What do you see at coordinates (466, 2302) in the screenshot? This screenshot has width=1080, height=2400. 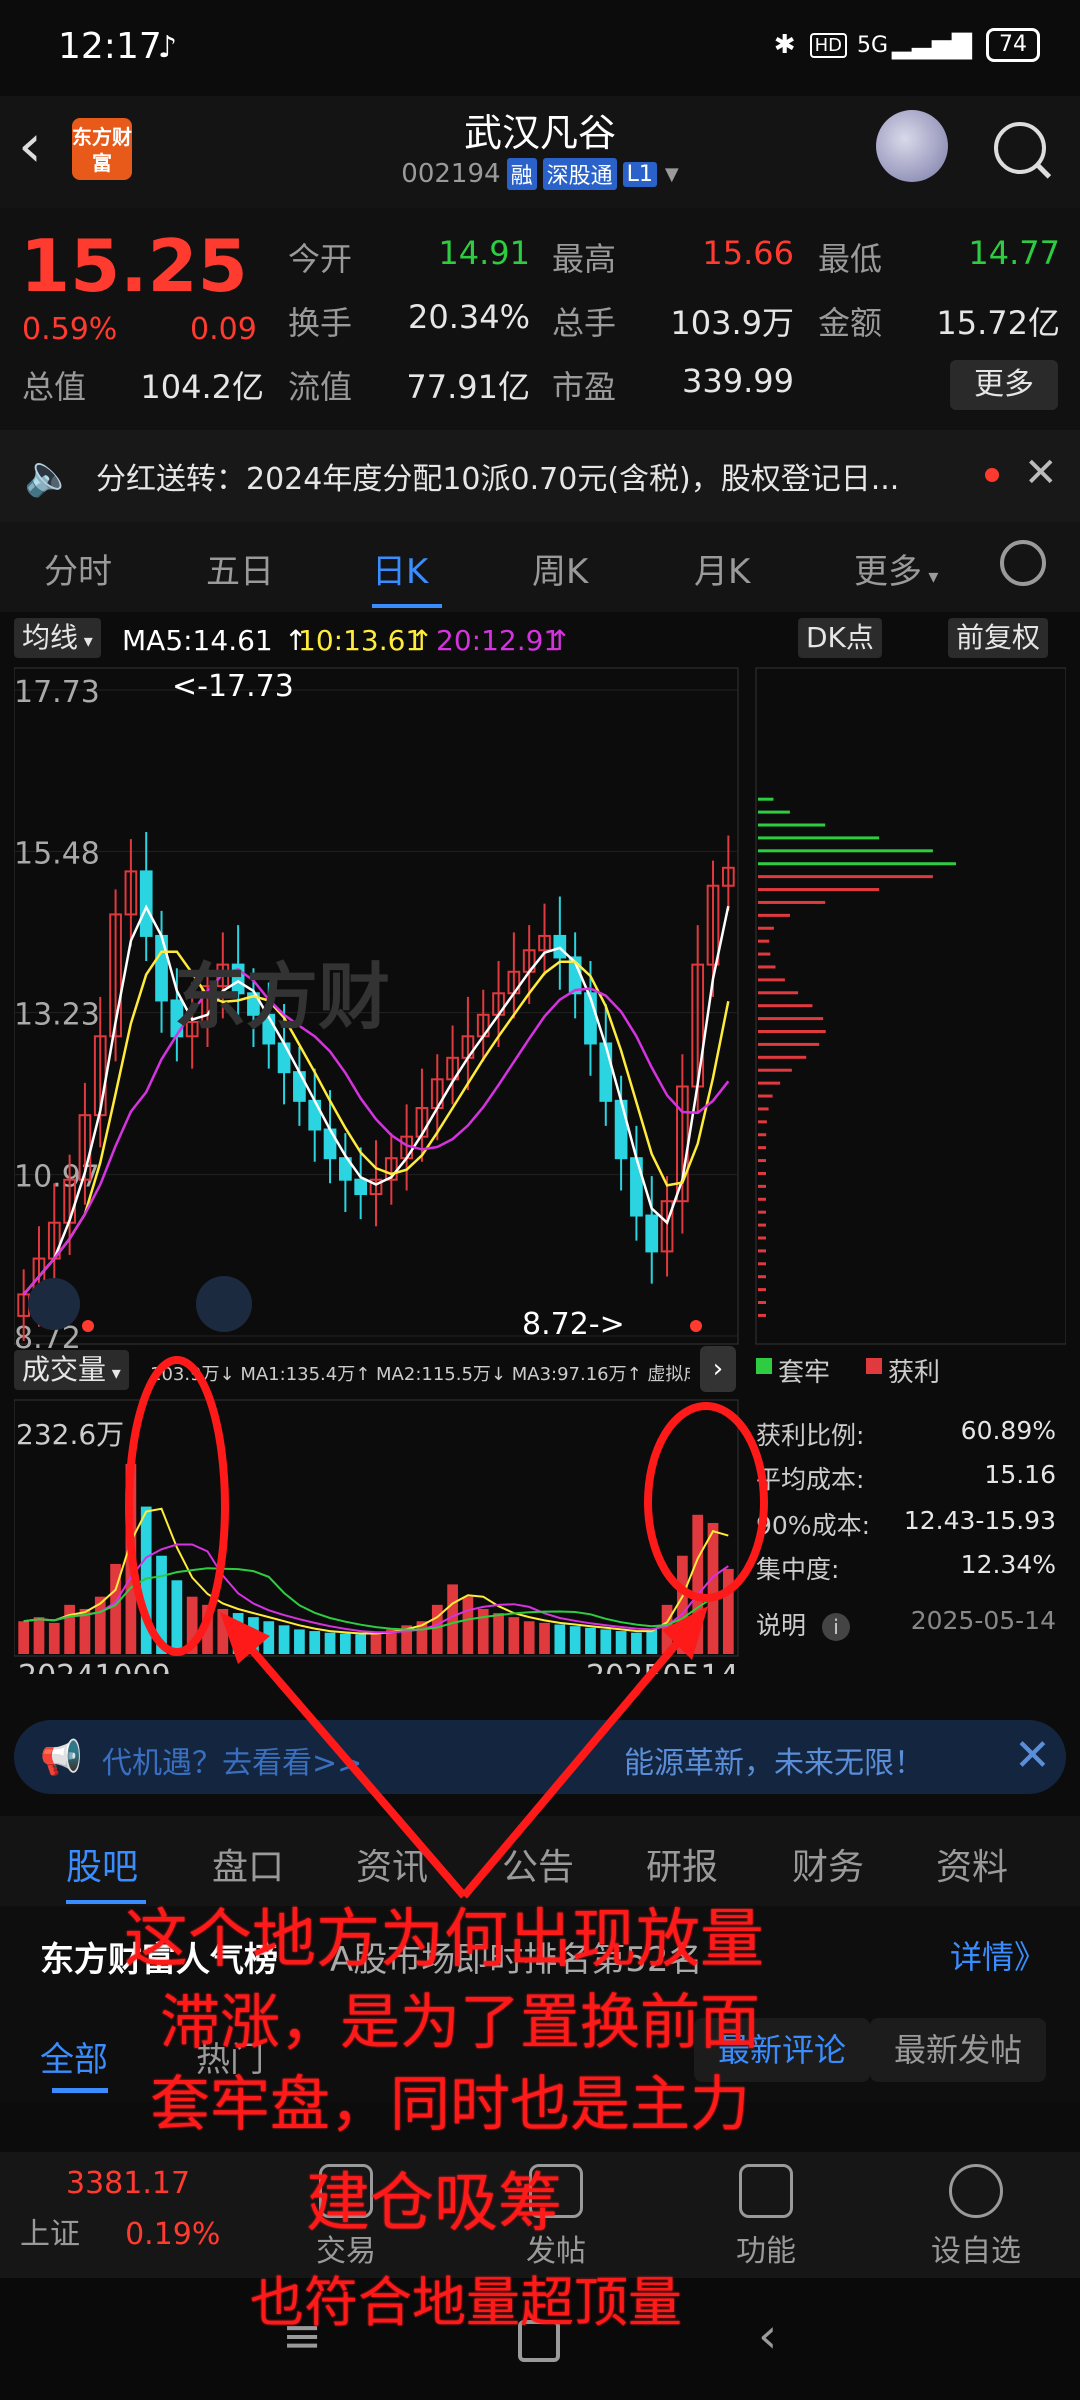 I see `annotation-line-5: 也符合地量超顶量` at bounding box center [466, 2302].